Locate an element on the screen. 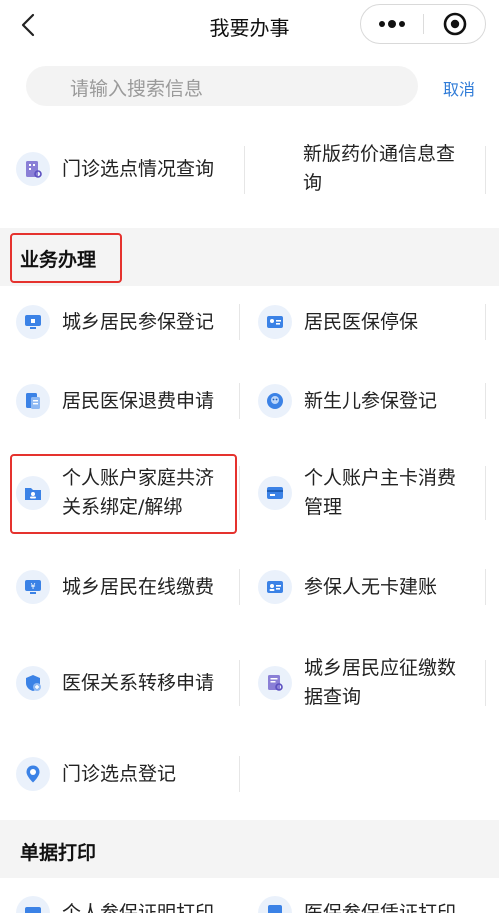 The height and width of the screenshot is (913, 499). service-item-suspend-insurance: 居民医保停保 is located at coordinates (368, 322).